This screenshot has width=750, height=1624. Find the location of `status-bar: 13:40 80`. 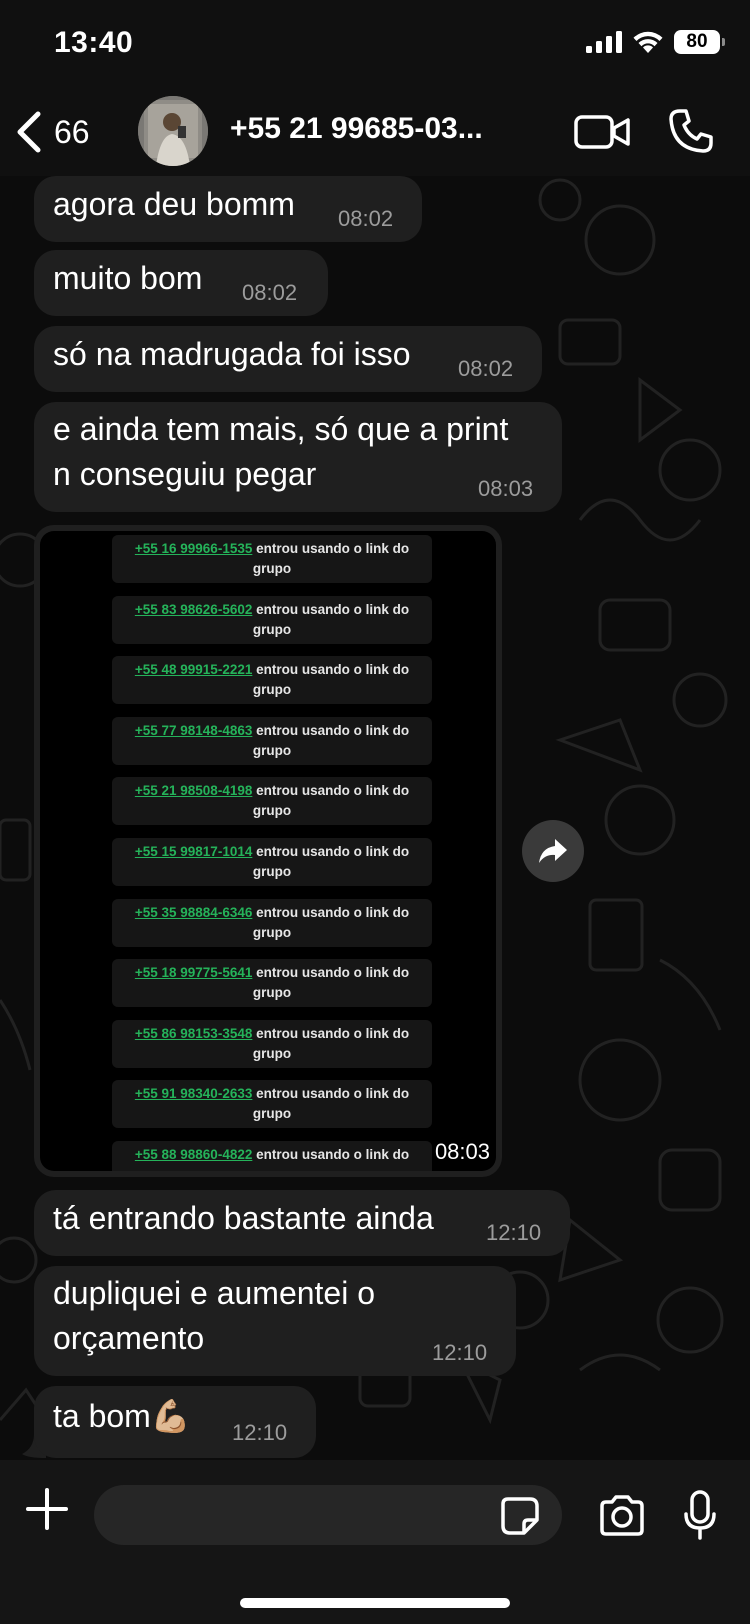

status-bar: 13:40 80 is located at coordinates (375, 45).